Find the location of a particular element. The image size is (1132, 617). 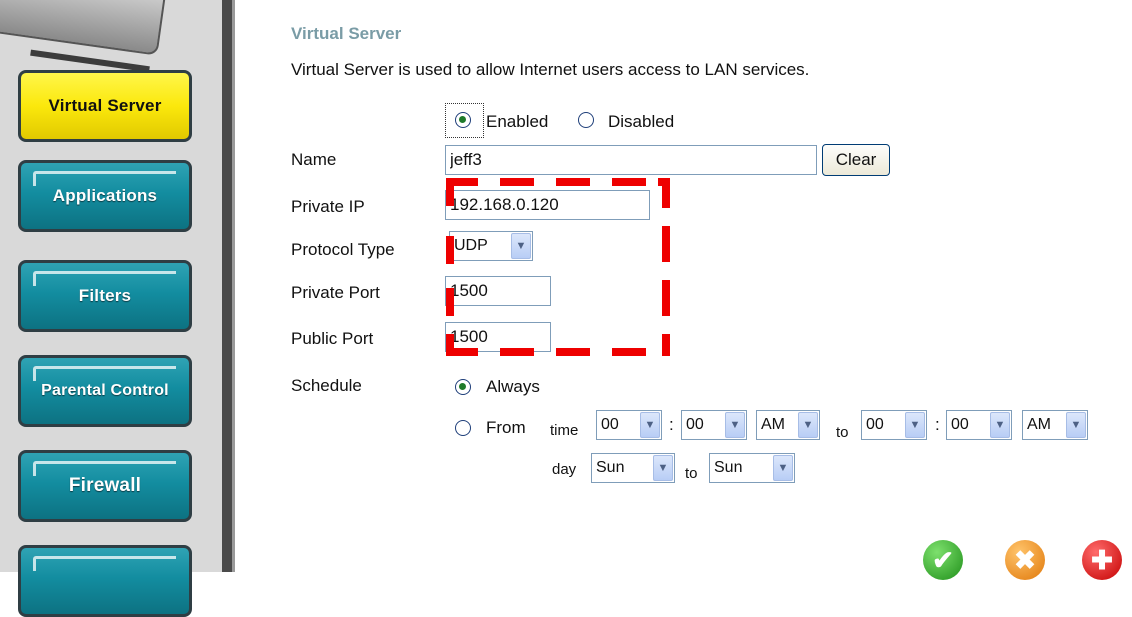

schedule-label: Schedule is located at coordinates (326, 385).